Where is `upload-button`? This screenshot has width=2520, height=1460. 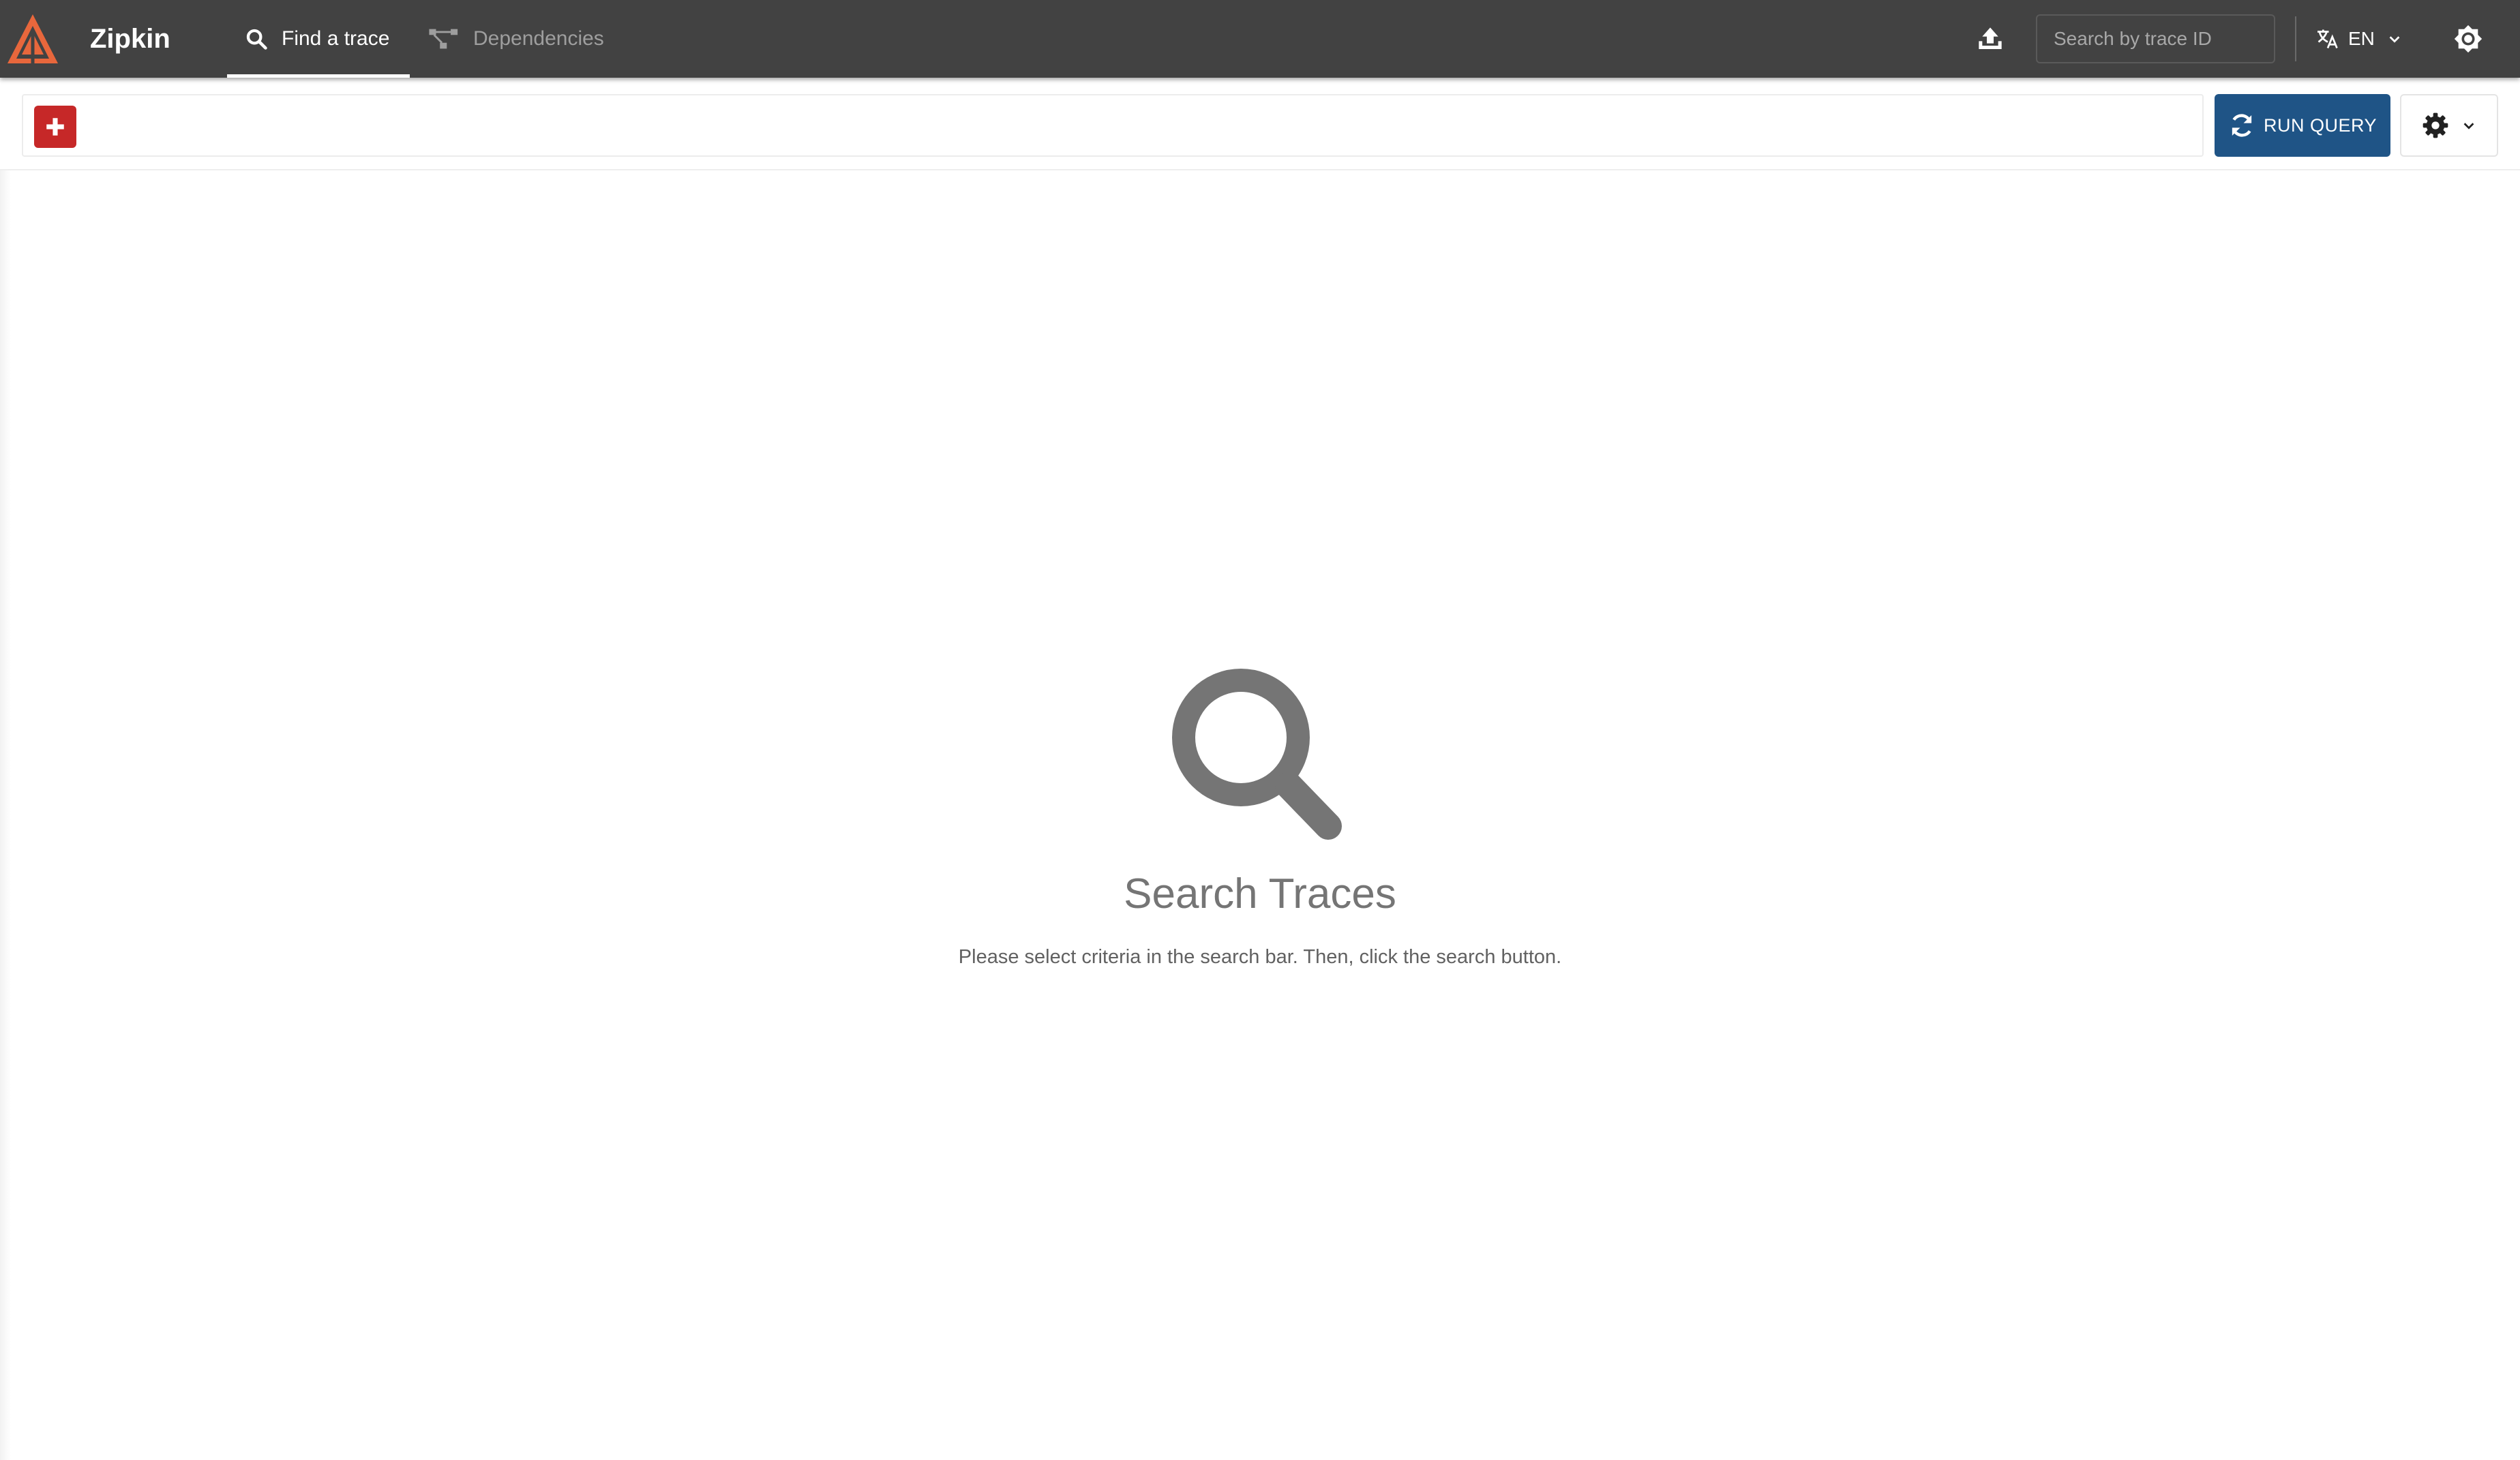
upload-button is located at coordinates (1990, 38).